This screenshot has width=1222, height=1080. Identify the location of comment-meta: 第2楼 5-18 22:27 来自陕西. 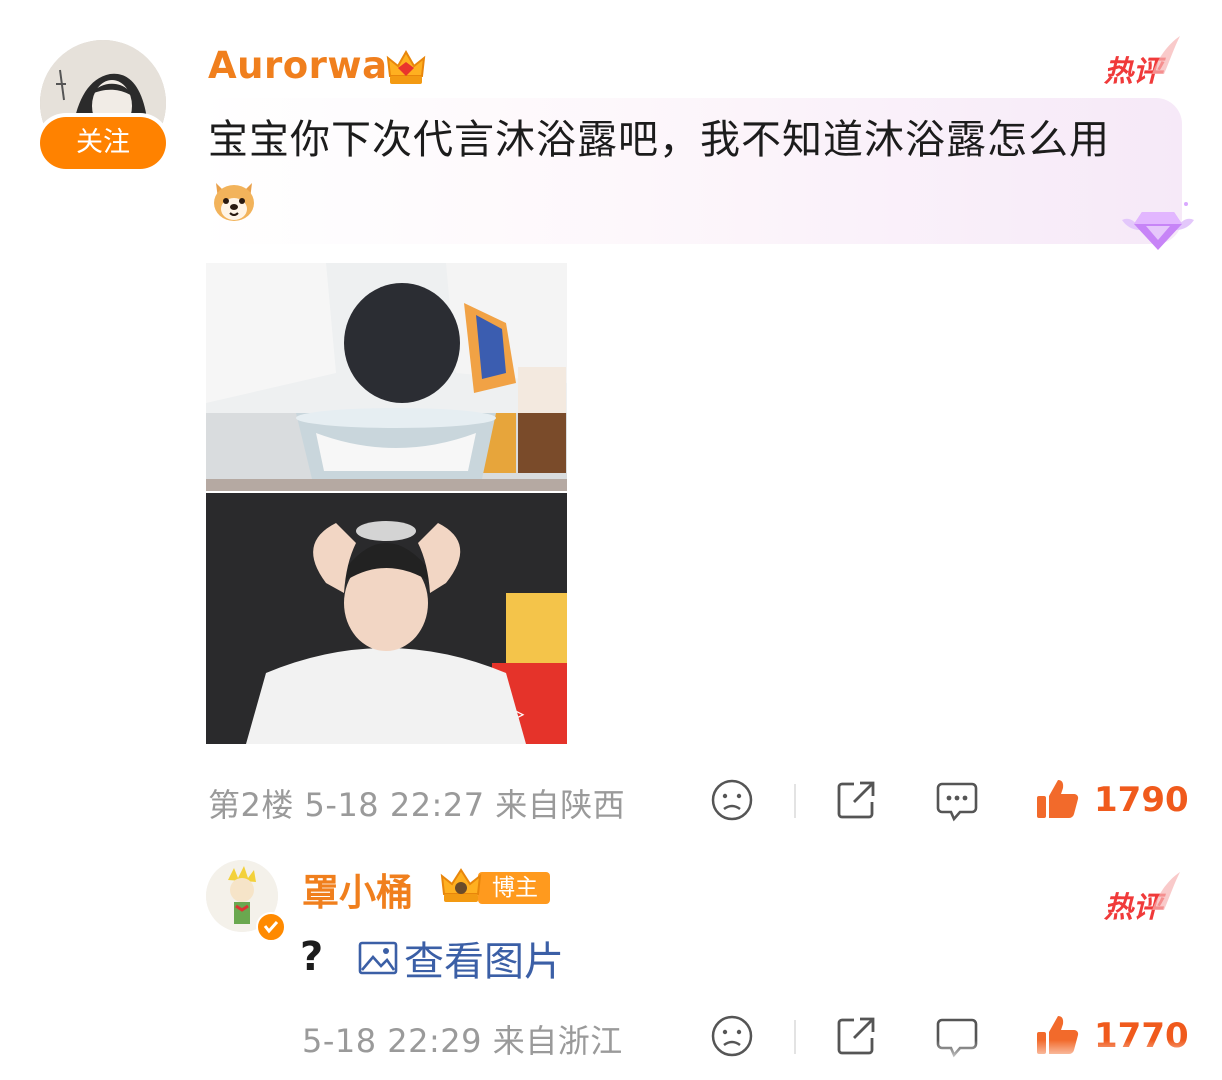
(417, 805).